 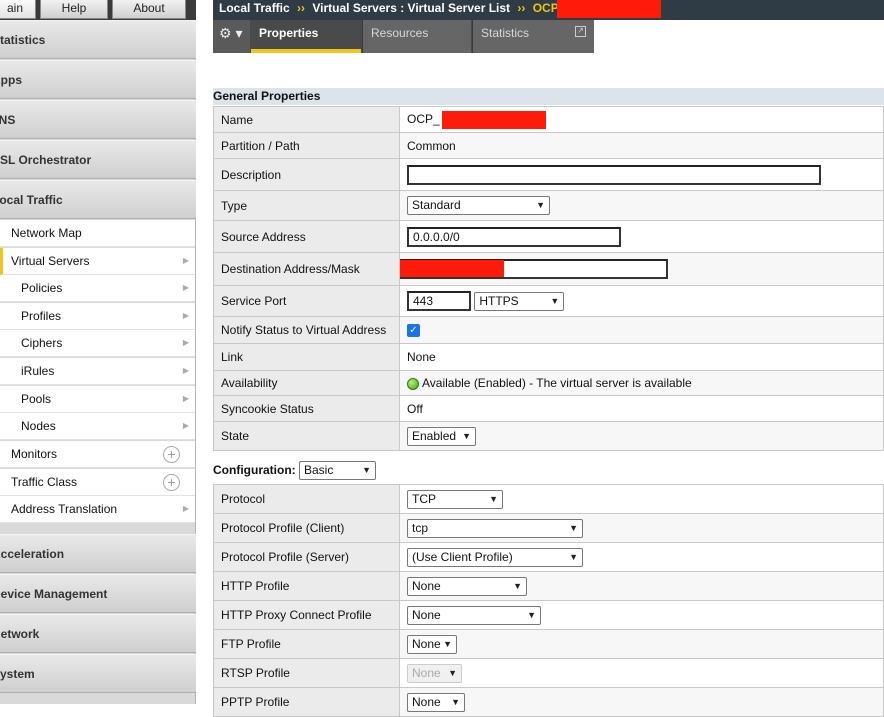 I want to click on protocol-profile-client-select: tcp ▼, so click(x=495, y=528).